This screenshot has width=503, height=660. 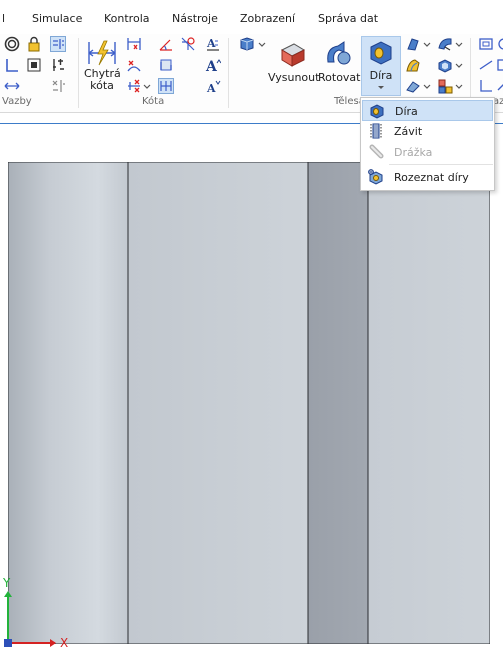 What do you see at coordinates (188, 44) in the screenshot?
I see `hole-callout-icon` at bounding box center [188, 44].